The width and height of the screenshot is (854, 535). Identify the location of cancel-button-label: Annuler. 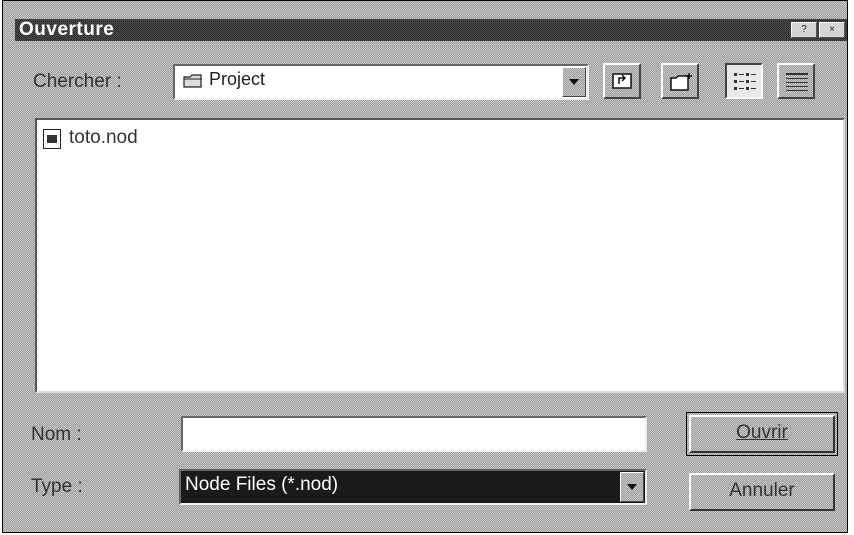
(762, 490).